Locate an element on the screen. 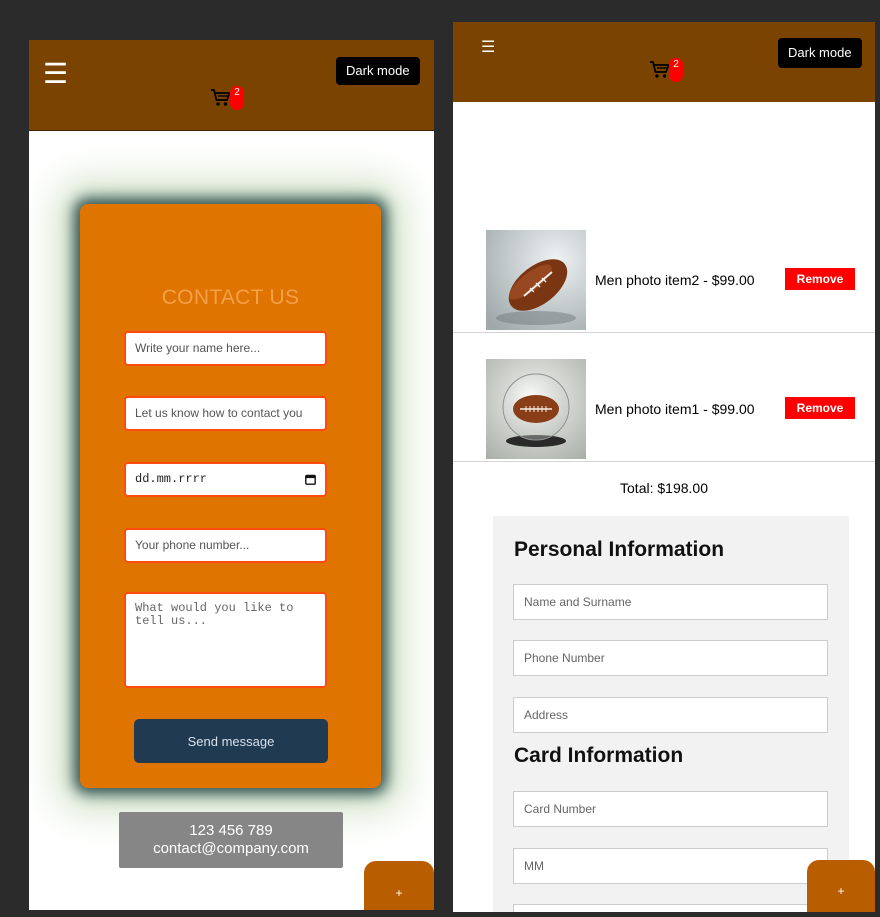 This screenshot has width=880, height=917. send-message-button: Send message is located at coordinates (231, 741).